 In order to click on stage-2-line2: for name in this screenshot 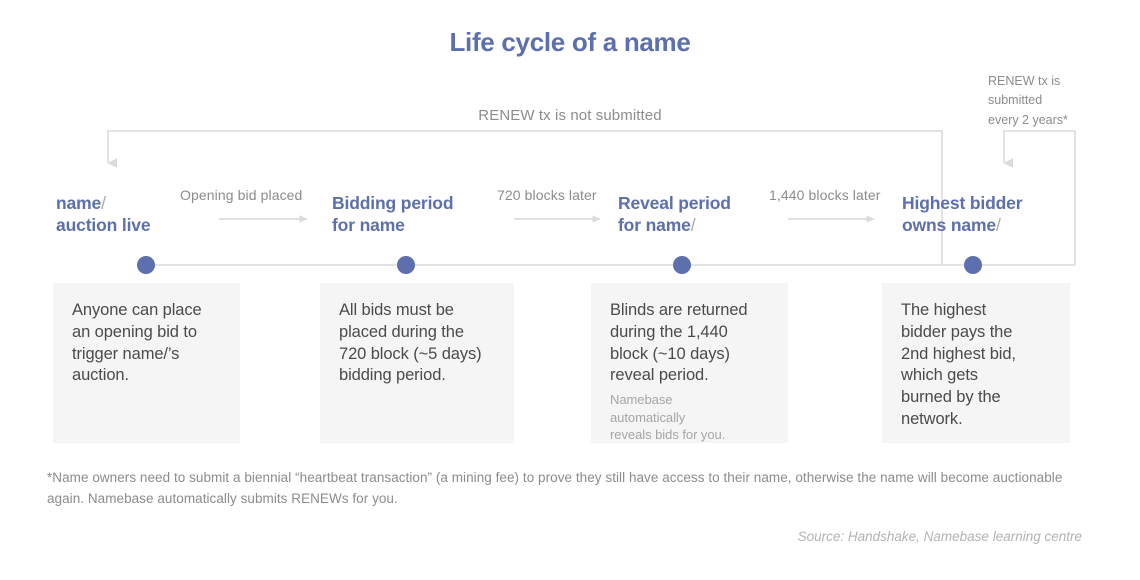, I will do `click(654, 225)`.